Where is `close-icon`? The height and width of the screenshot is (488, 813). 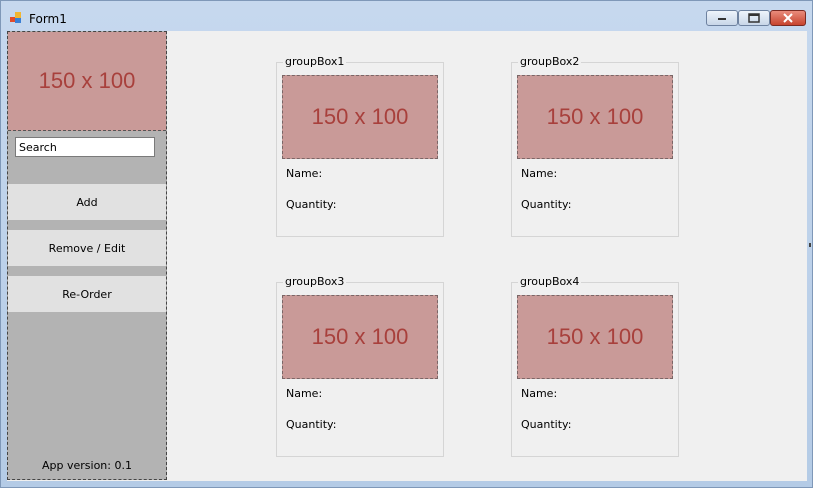 close-icon is located at coordinates (788, 18).